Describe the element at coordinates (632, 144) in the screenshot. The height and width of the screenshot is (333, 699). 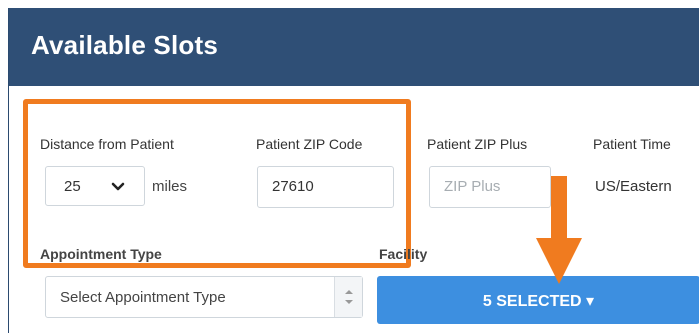
I see `timezone-label: Patient Time` at that location.